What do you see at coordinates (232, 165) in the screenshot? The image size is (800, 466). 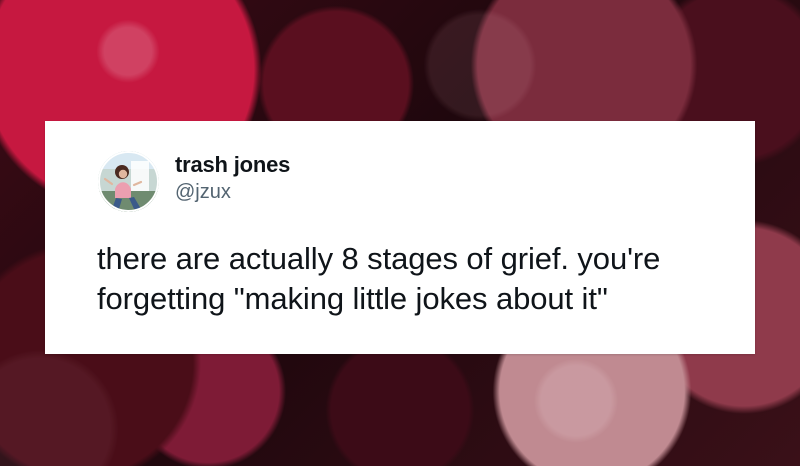 I see `display-name: trash jones` at bounding box center [232, 165].